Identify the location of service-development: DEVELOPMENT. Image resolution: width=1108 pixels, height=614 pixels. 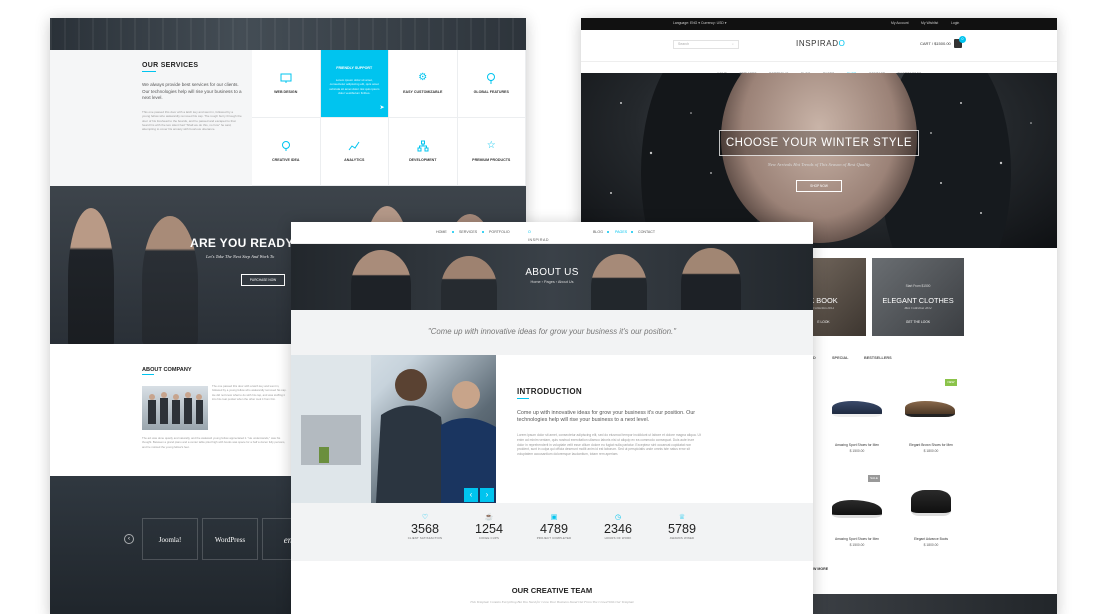
(423, 152).